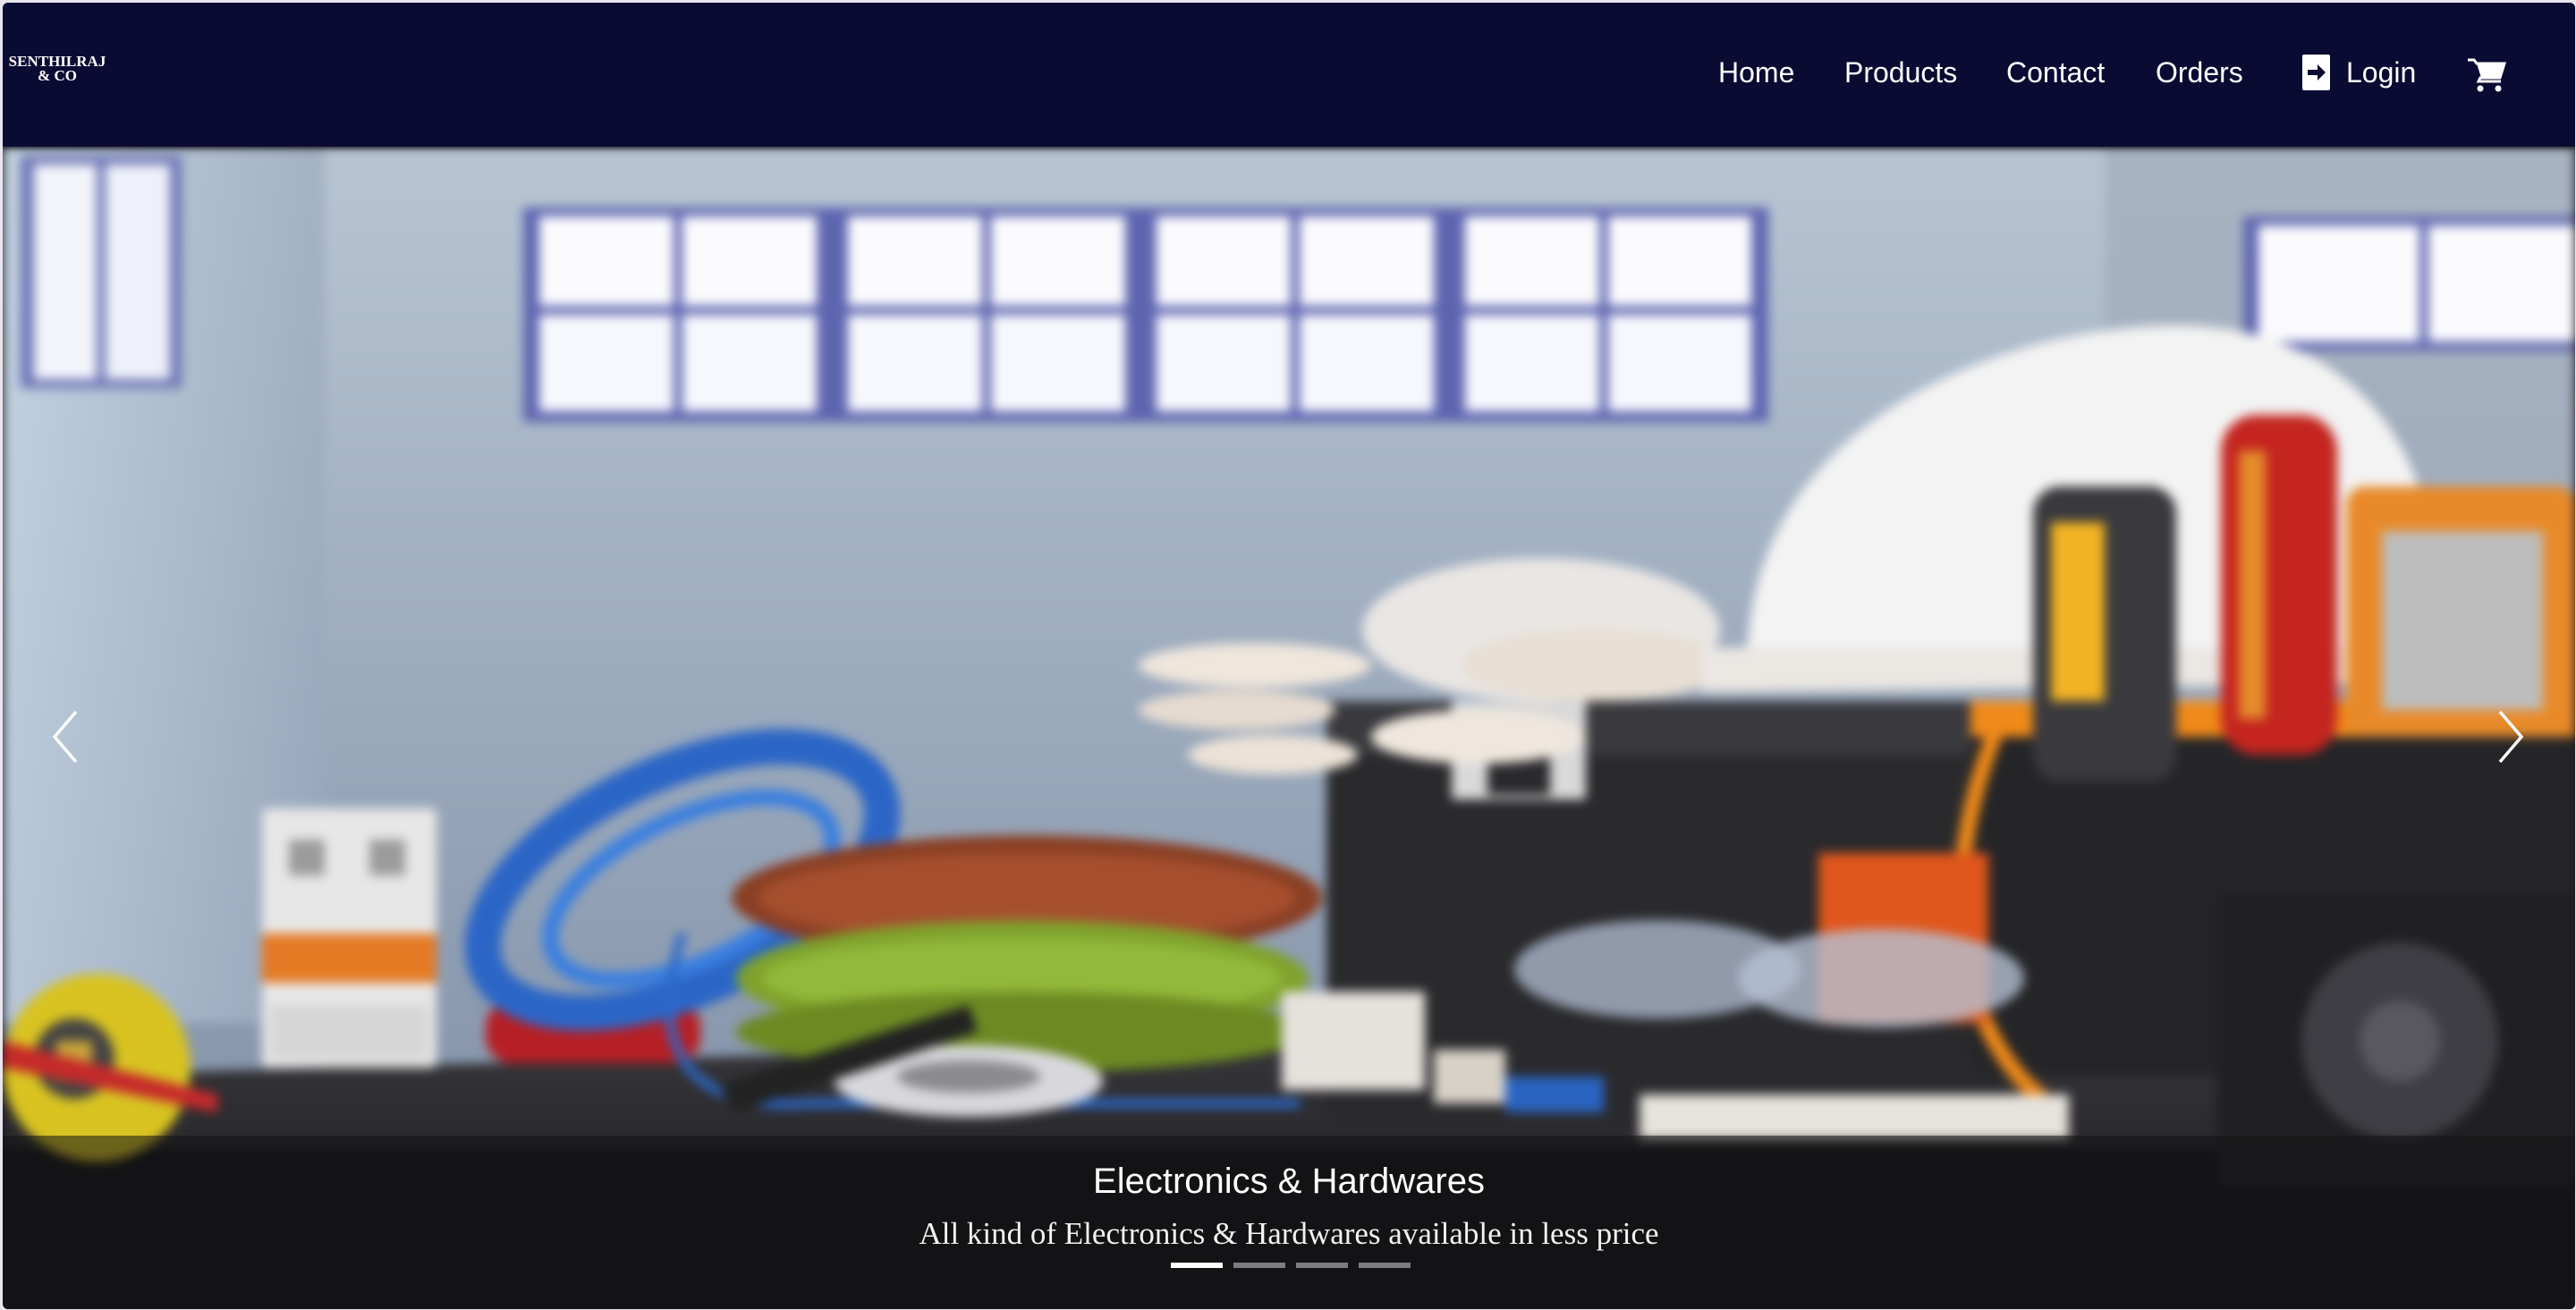 This screenshot has height=1310, width=2576. I want to click on carousel-caption-title: Electronics & Hardwares, so click(1289, 1181).